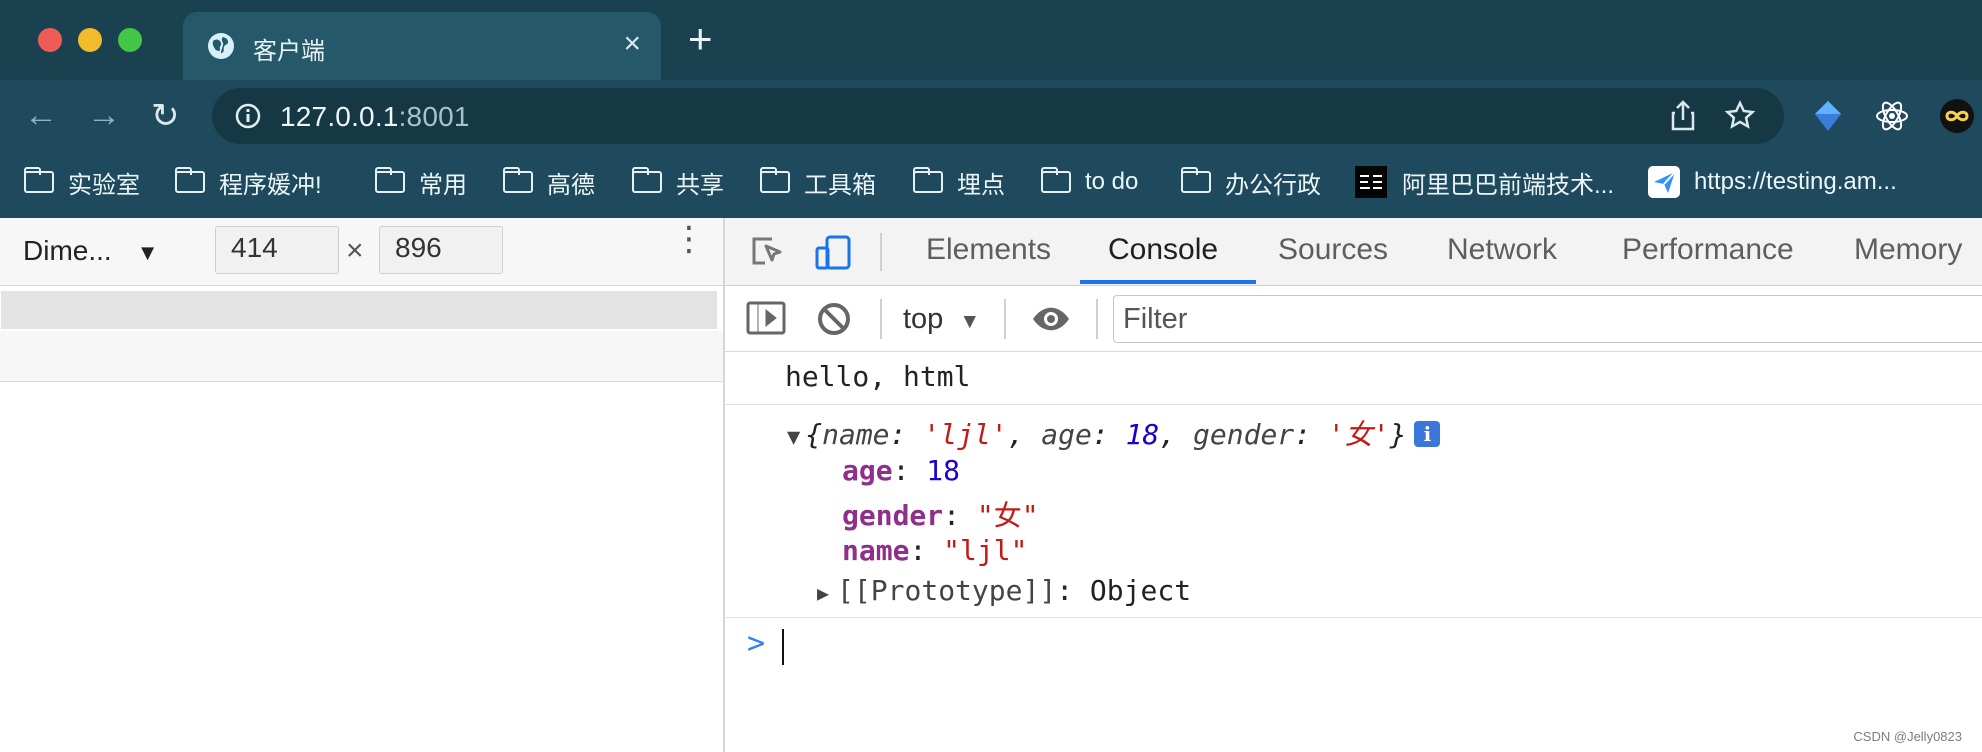 This screenshot has height=752, width=1982. What do you see at coordinates (50, 40) in the screenshot?
I see `close-window-button` at bounding box center [50, 40].